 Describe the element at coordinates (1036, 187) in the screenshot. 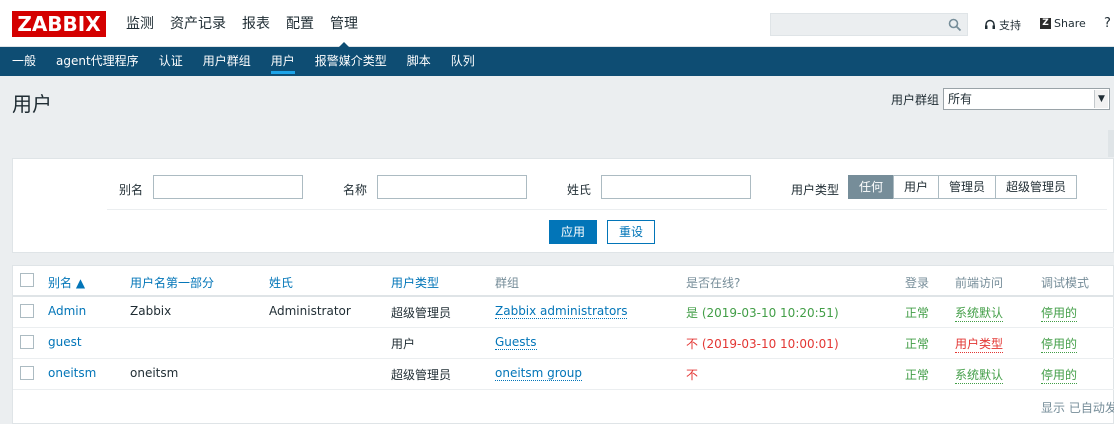

I see `usertype-super-admin: 超级管理员` at that location.